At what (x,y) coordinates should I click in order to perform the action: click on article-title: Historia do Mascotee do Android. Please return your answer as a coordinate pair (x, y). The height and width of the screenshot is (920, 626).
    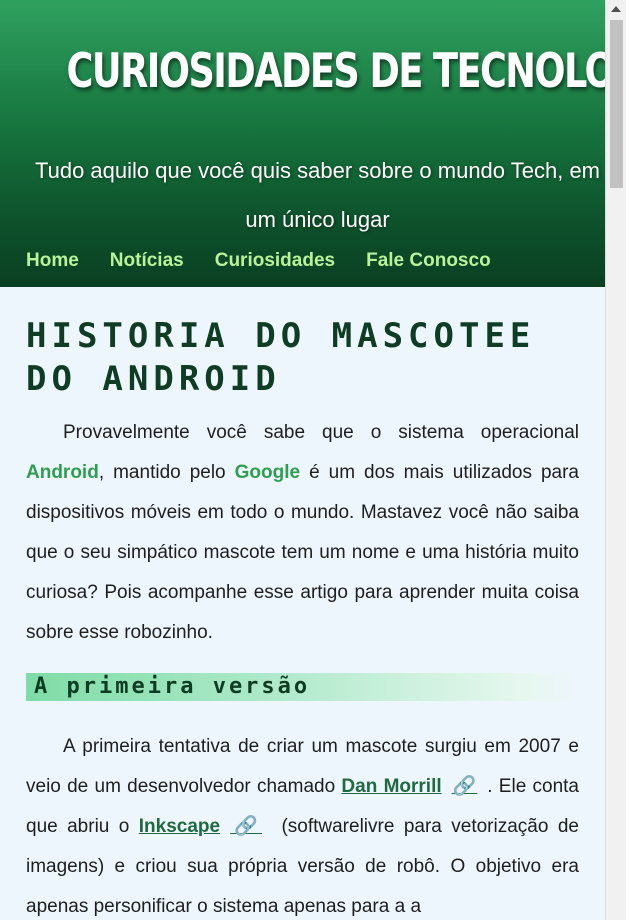
    Looking at the image, I should click on (281, 357).